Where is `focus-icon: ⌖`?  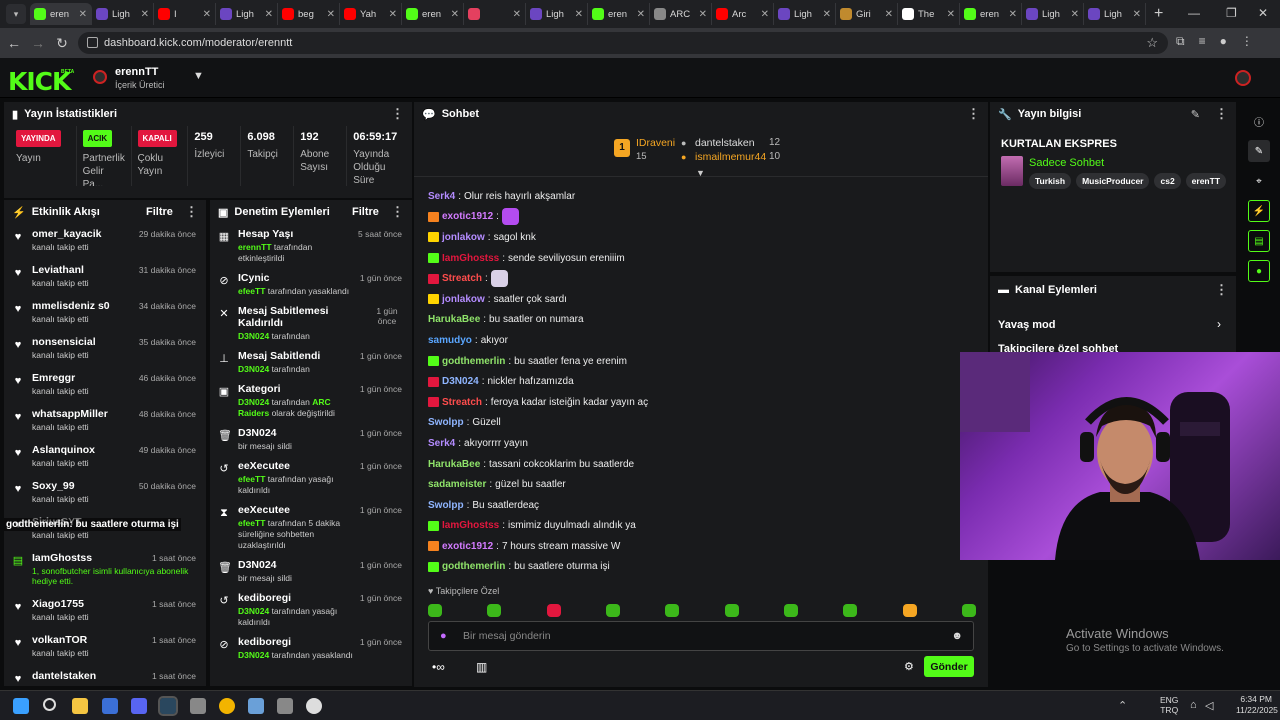 focus-icon: ⌖ is located at coordinates (1259, 181).